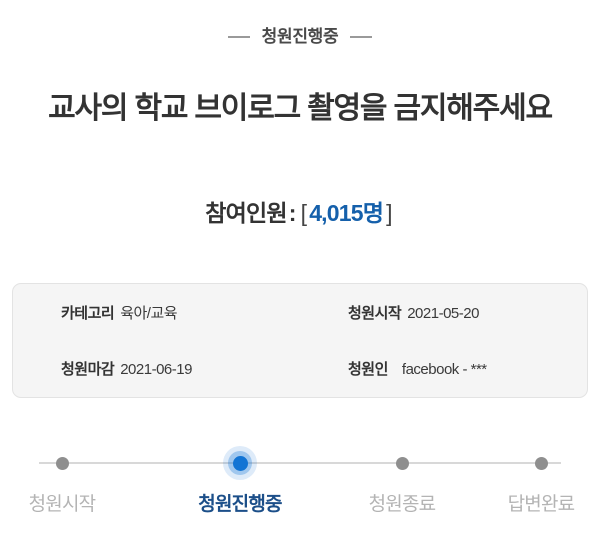 The image size is (600, 559). I want to click on stepper-label-closed: 청원종료, so click(402, 504).